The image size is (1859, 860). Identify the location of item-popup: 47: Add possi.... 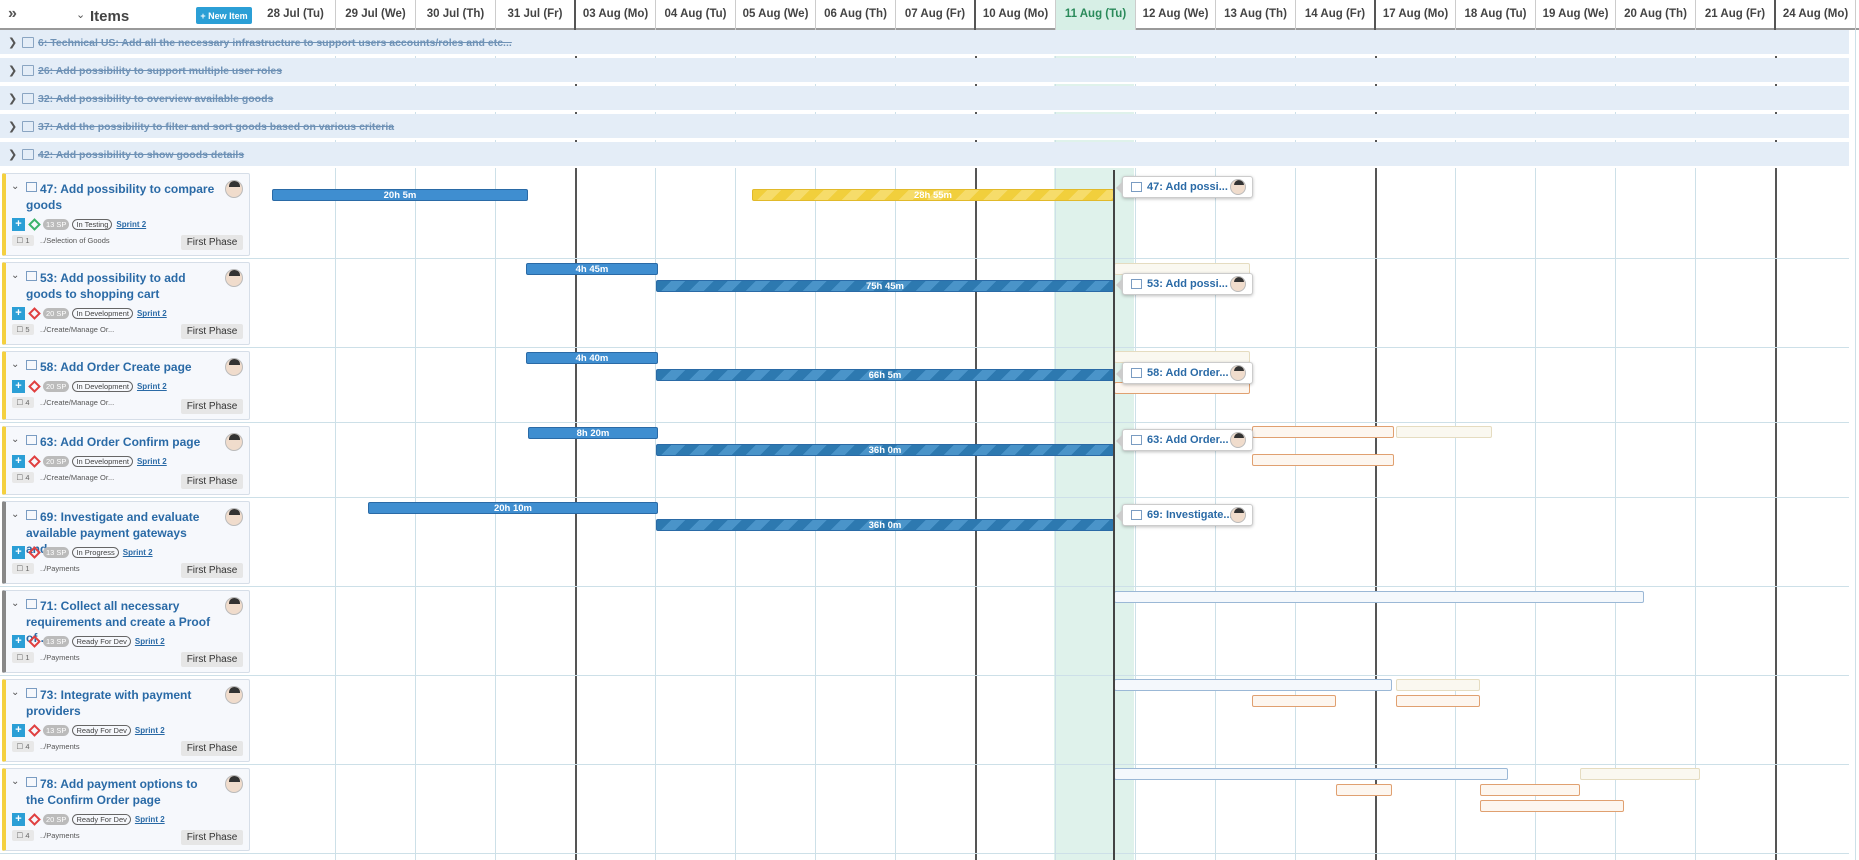
(1184, 187).